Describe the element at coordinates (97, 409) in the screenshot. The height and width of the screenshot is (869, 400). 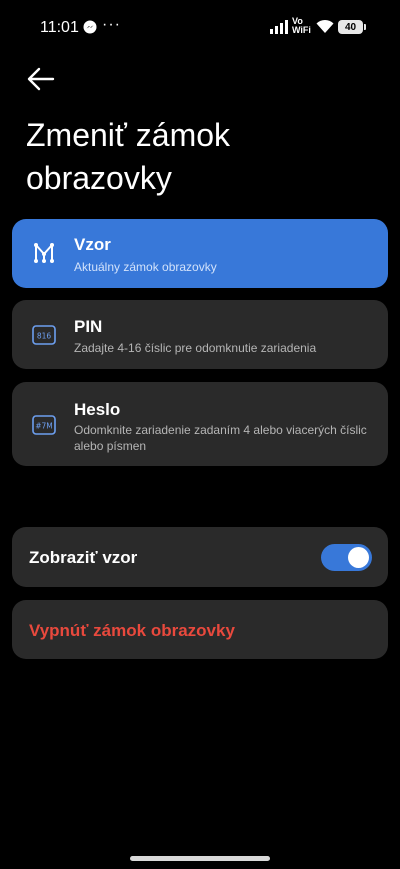
I see `option-title: Heslo` at that location.